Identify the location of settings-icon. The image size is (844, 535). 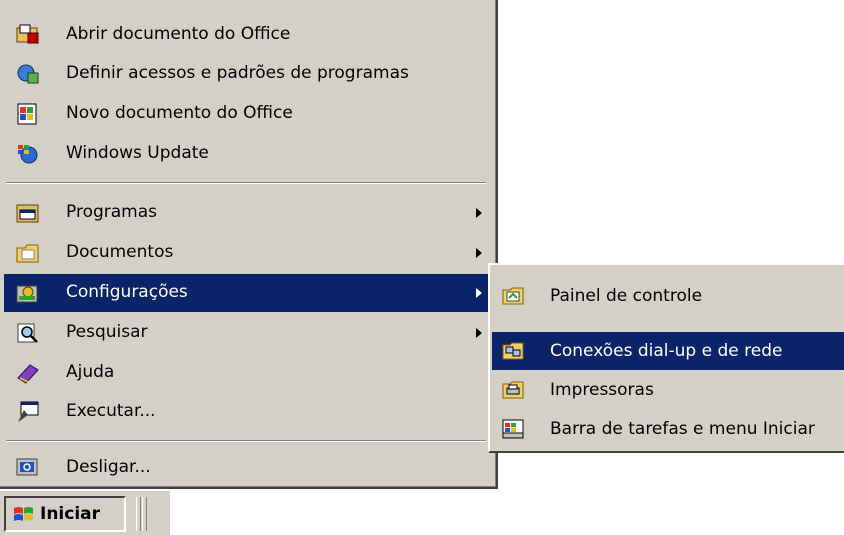
(28, 293).